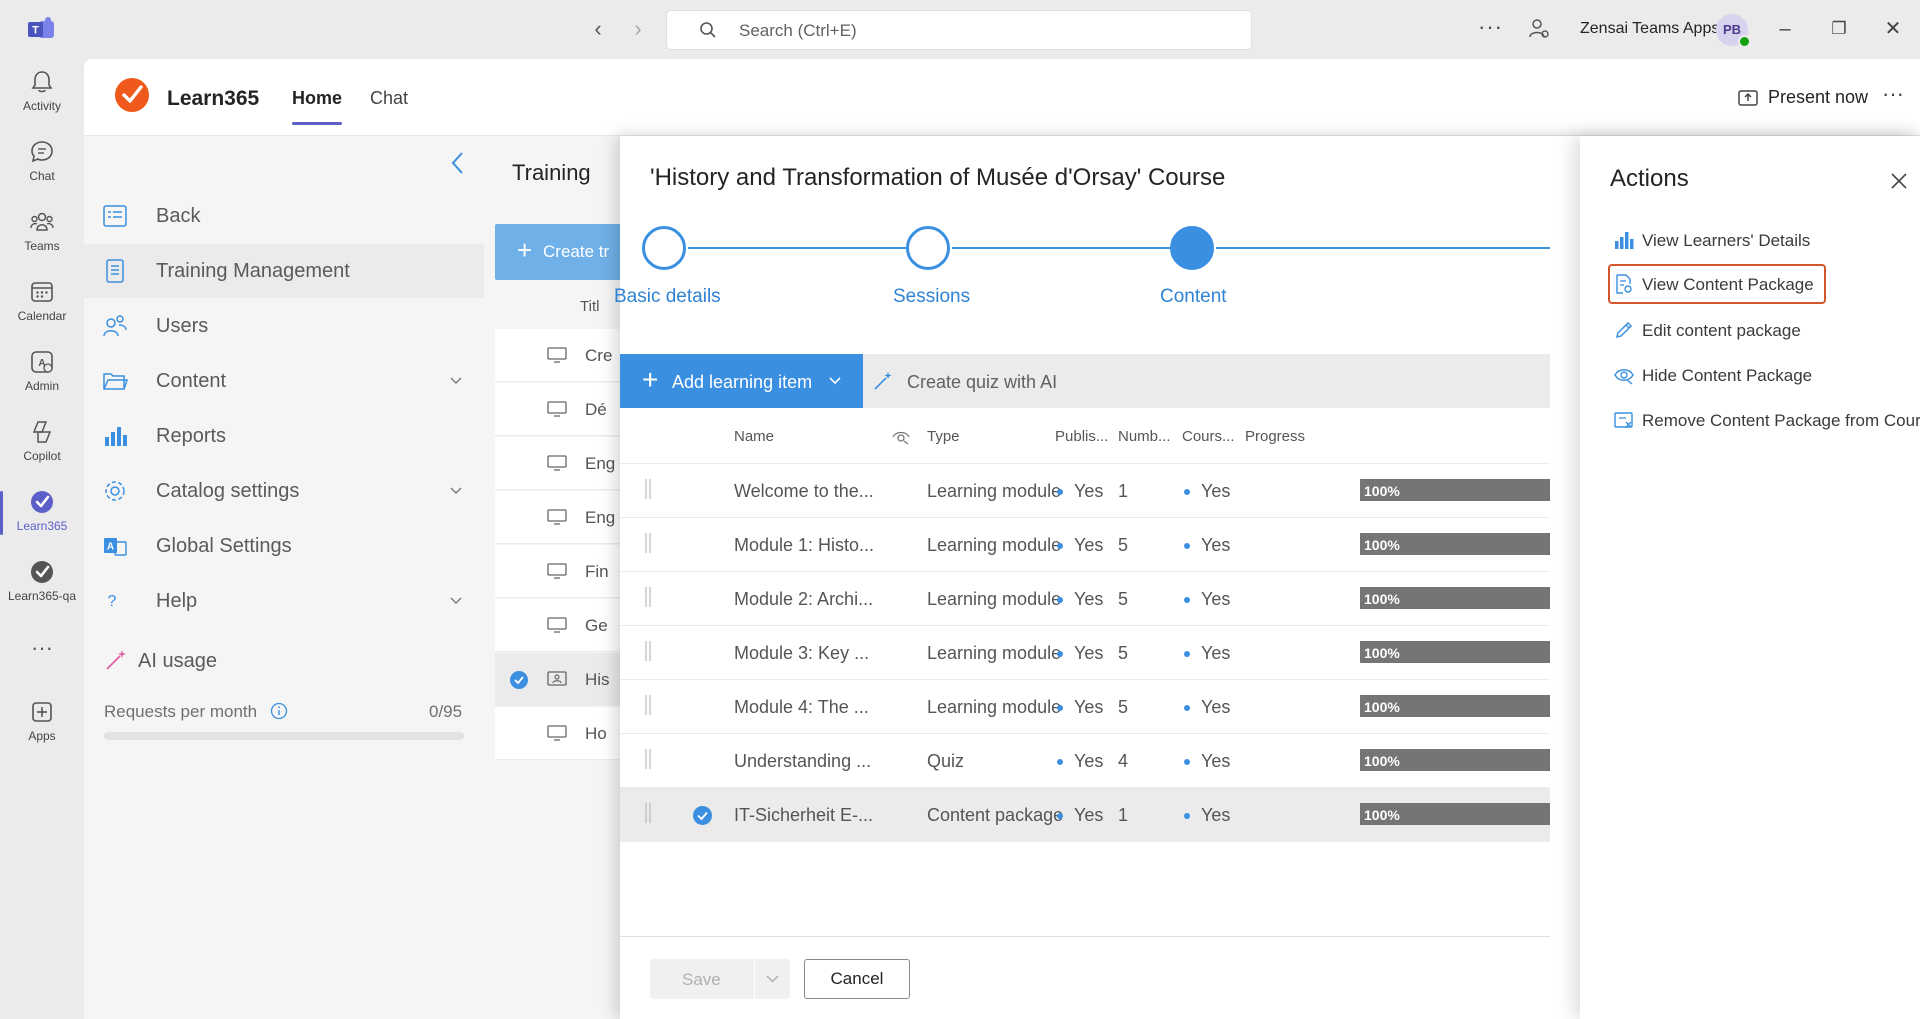 Image resolution: width=1920 pixels, height=1019 pixels. Describe the element at coordinates (598, 29) in the screenshot. I see `back-arrow-icon: ‹` at that location.